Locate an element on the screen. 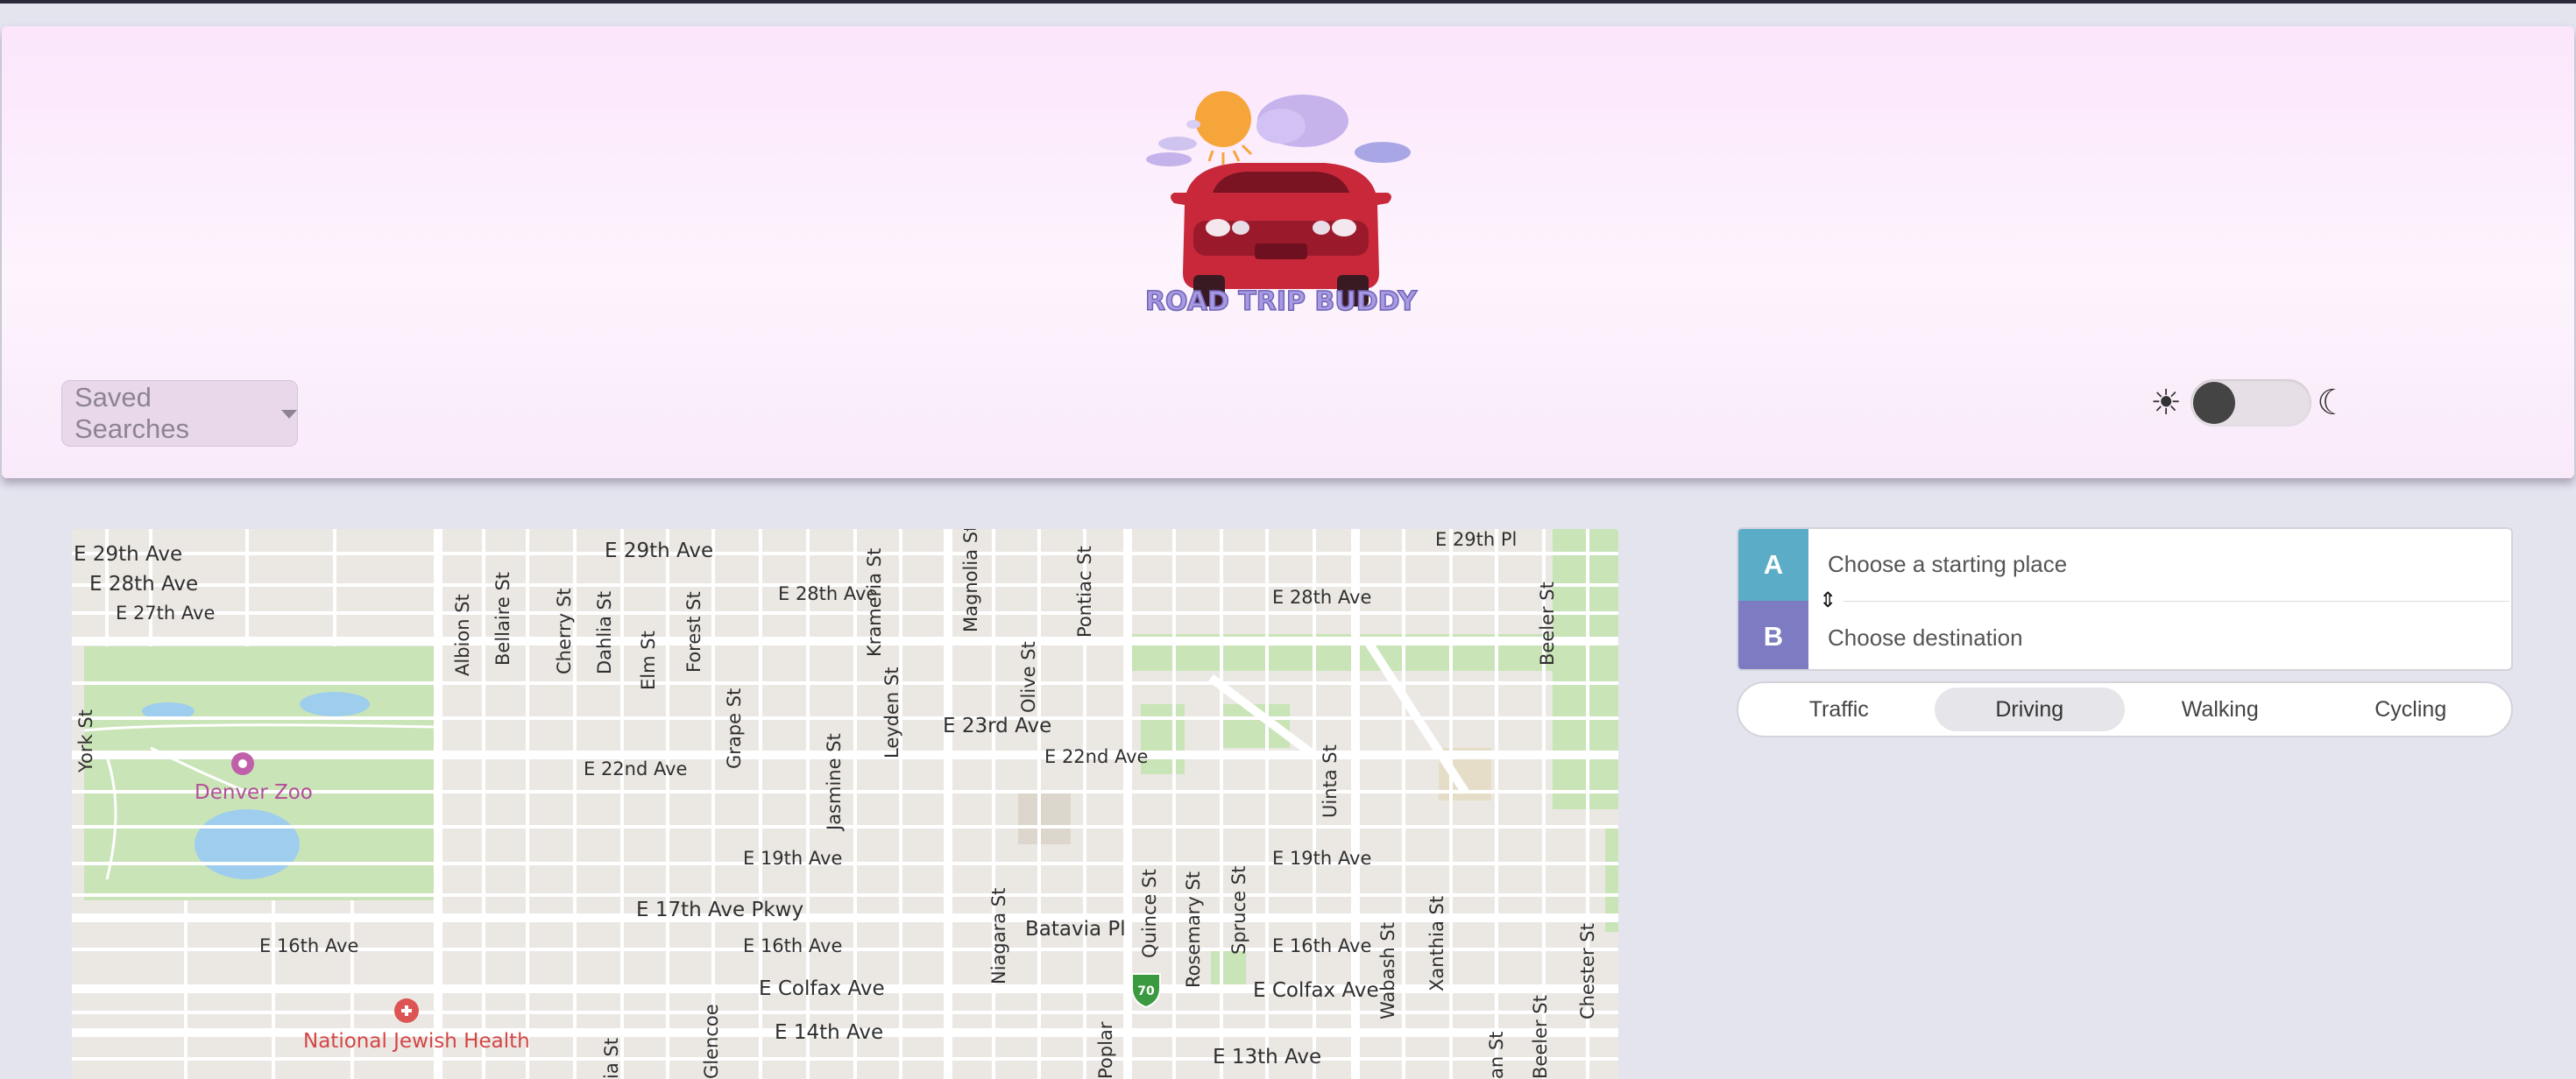  window-top-edge is located at coordinates (1288, 2).